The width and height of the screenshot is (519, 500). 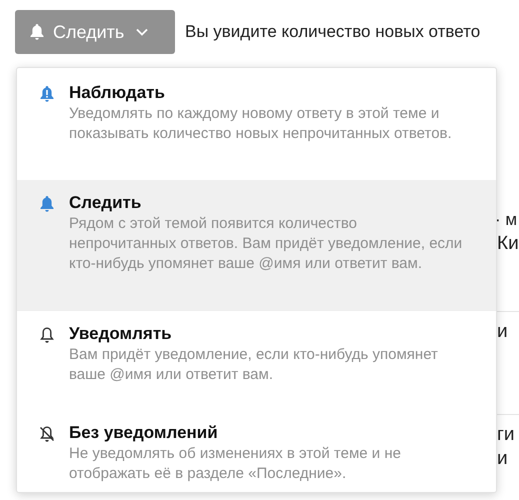 I want to click on bell-alert-icon, so click(x=47, y=94).